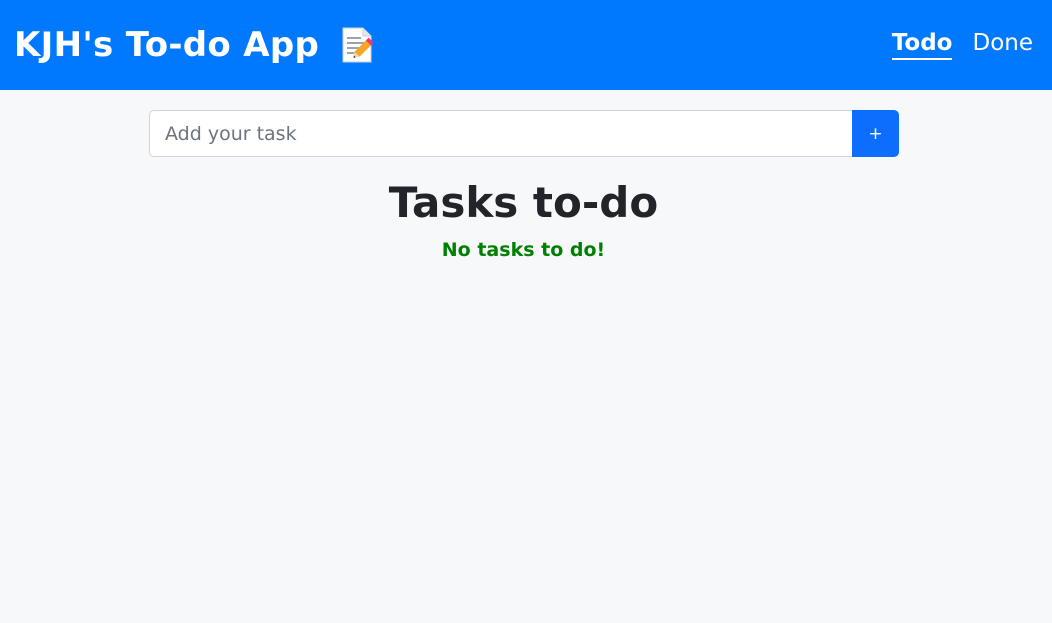 This screenshot has width=1052, height=623. What do you see at coordinates (500, 133) in the screenshot?
I see `task-input` at bounding box center [500, 133].